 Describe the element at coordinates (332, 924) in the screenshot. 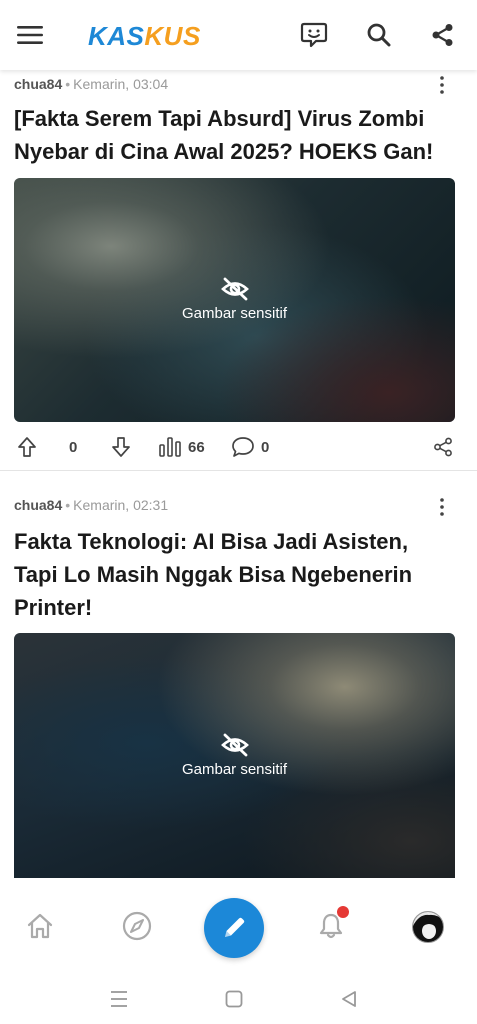

I see `notification-icon` at that location.